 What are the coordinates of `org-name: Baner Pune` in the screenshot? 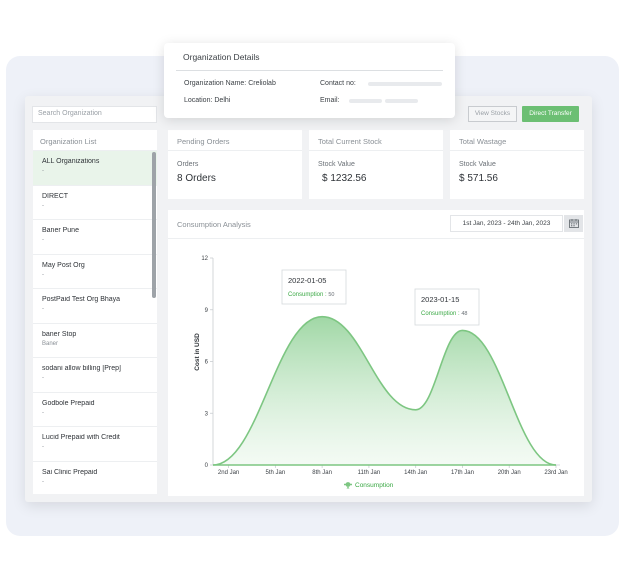 It's located at (60, 230).